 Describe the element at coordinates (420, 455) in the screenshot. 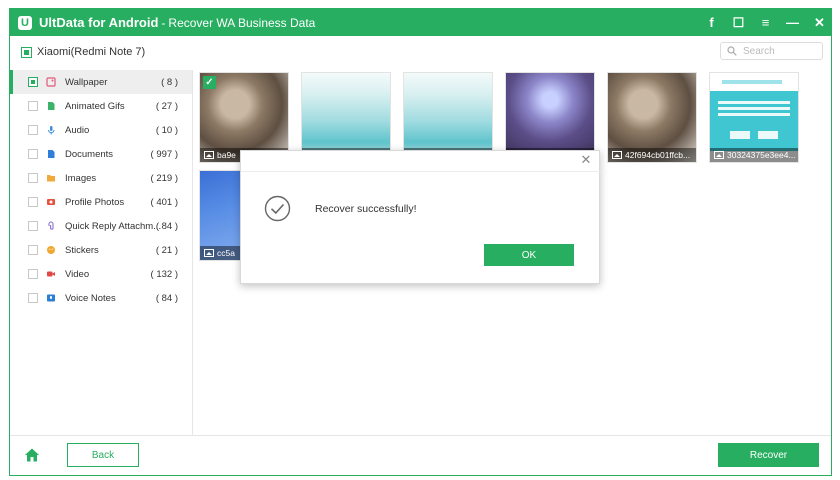

I see `bottom-bar: Back Recover` at that location.